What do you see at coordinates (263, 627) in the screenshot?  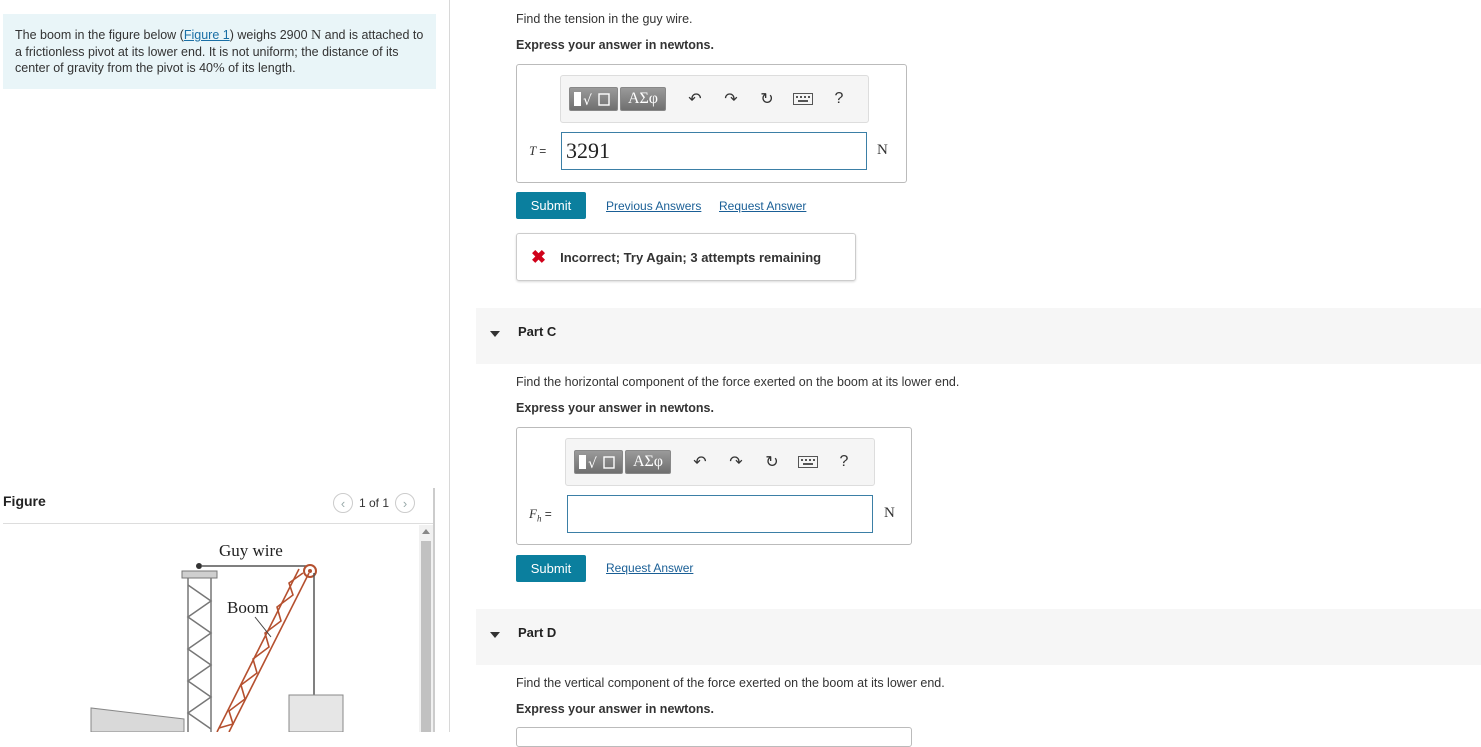 I see `boom-label-leader` at bounding box center [263, 627].